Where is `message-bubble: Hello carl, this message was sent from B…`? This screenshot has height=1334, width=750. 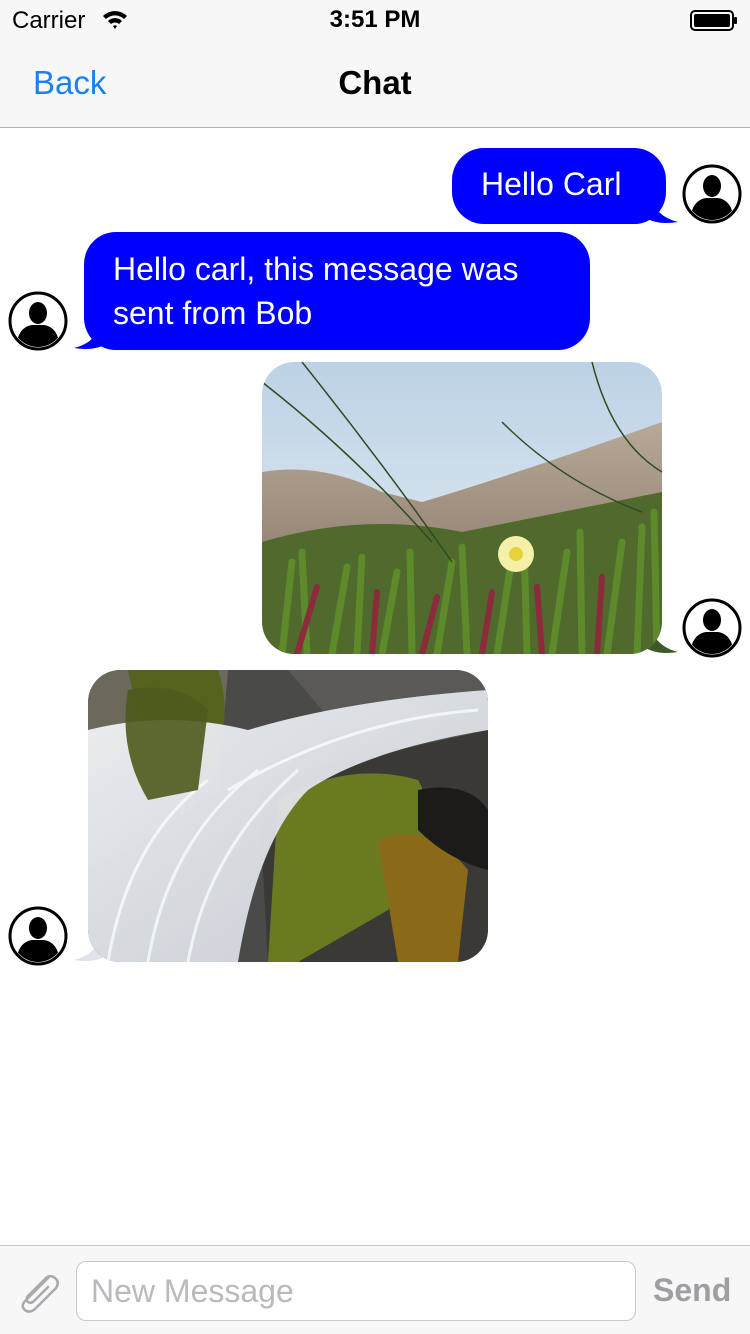 message-bubble: Hello carl, this message was sent from B… is located at coordinates (337, 291).